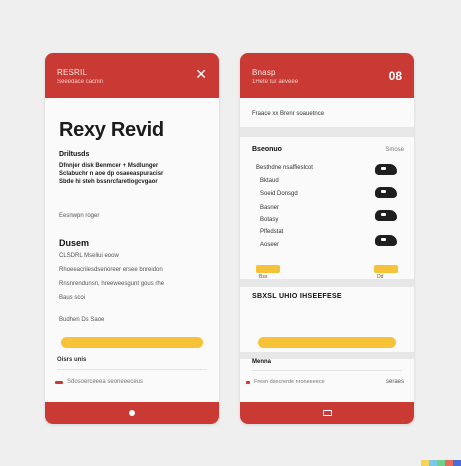 This screenshot has height=466, width=461. What do you see at coordinates (132, 75) in the screenshot?
I see `detail-header: RESRIL Seeedace cacnin ✕` at bounding box center [132, 75].